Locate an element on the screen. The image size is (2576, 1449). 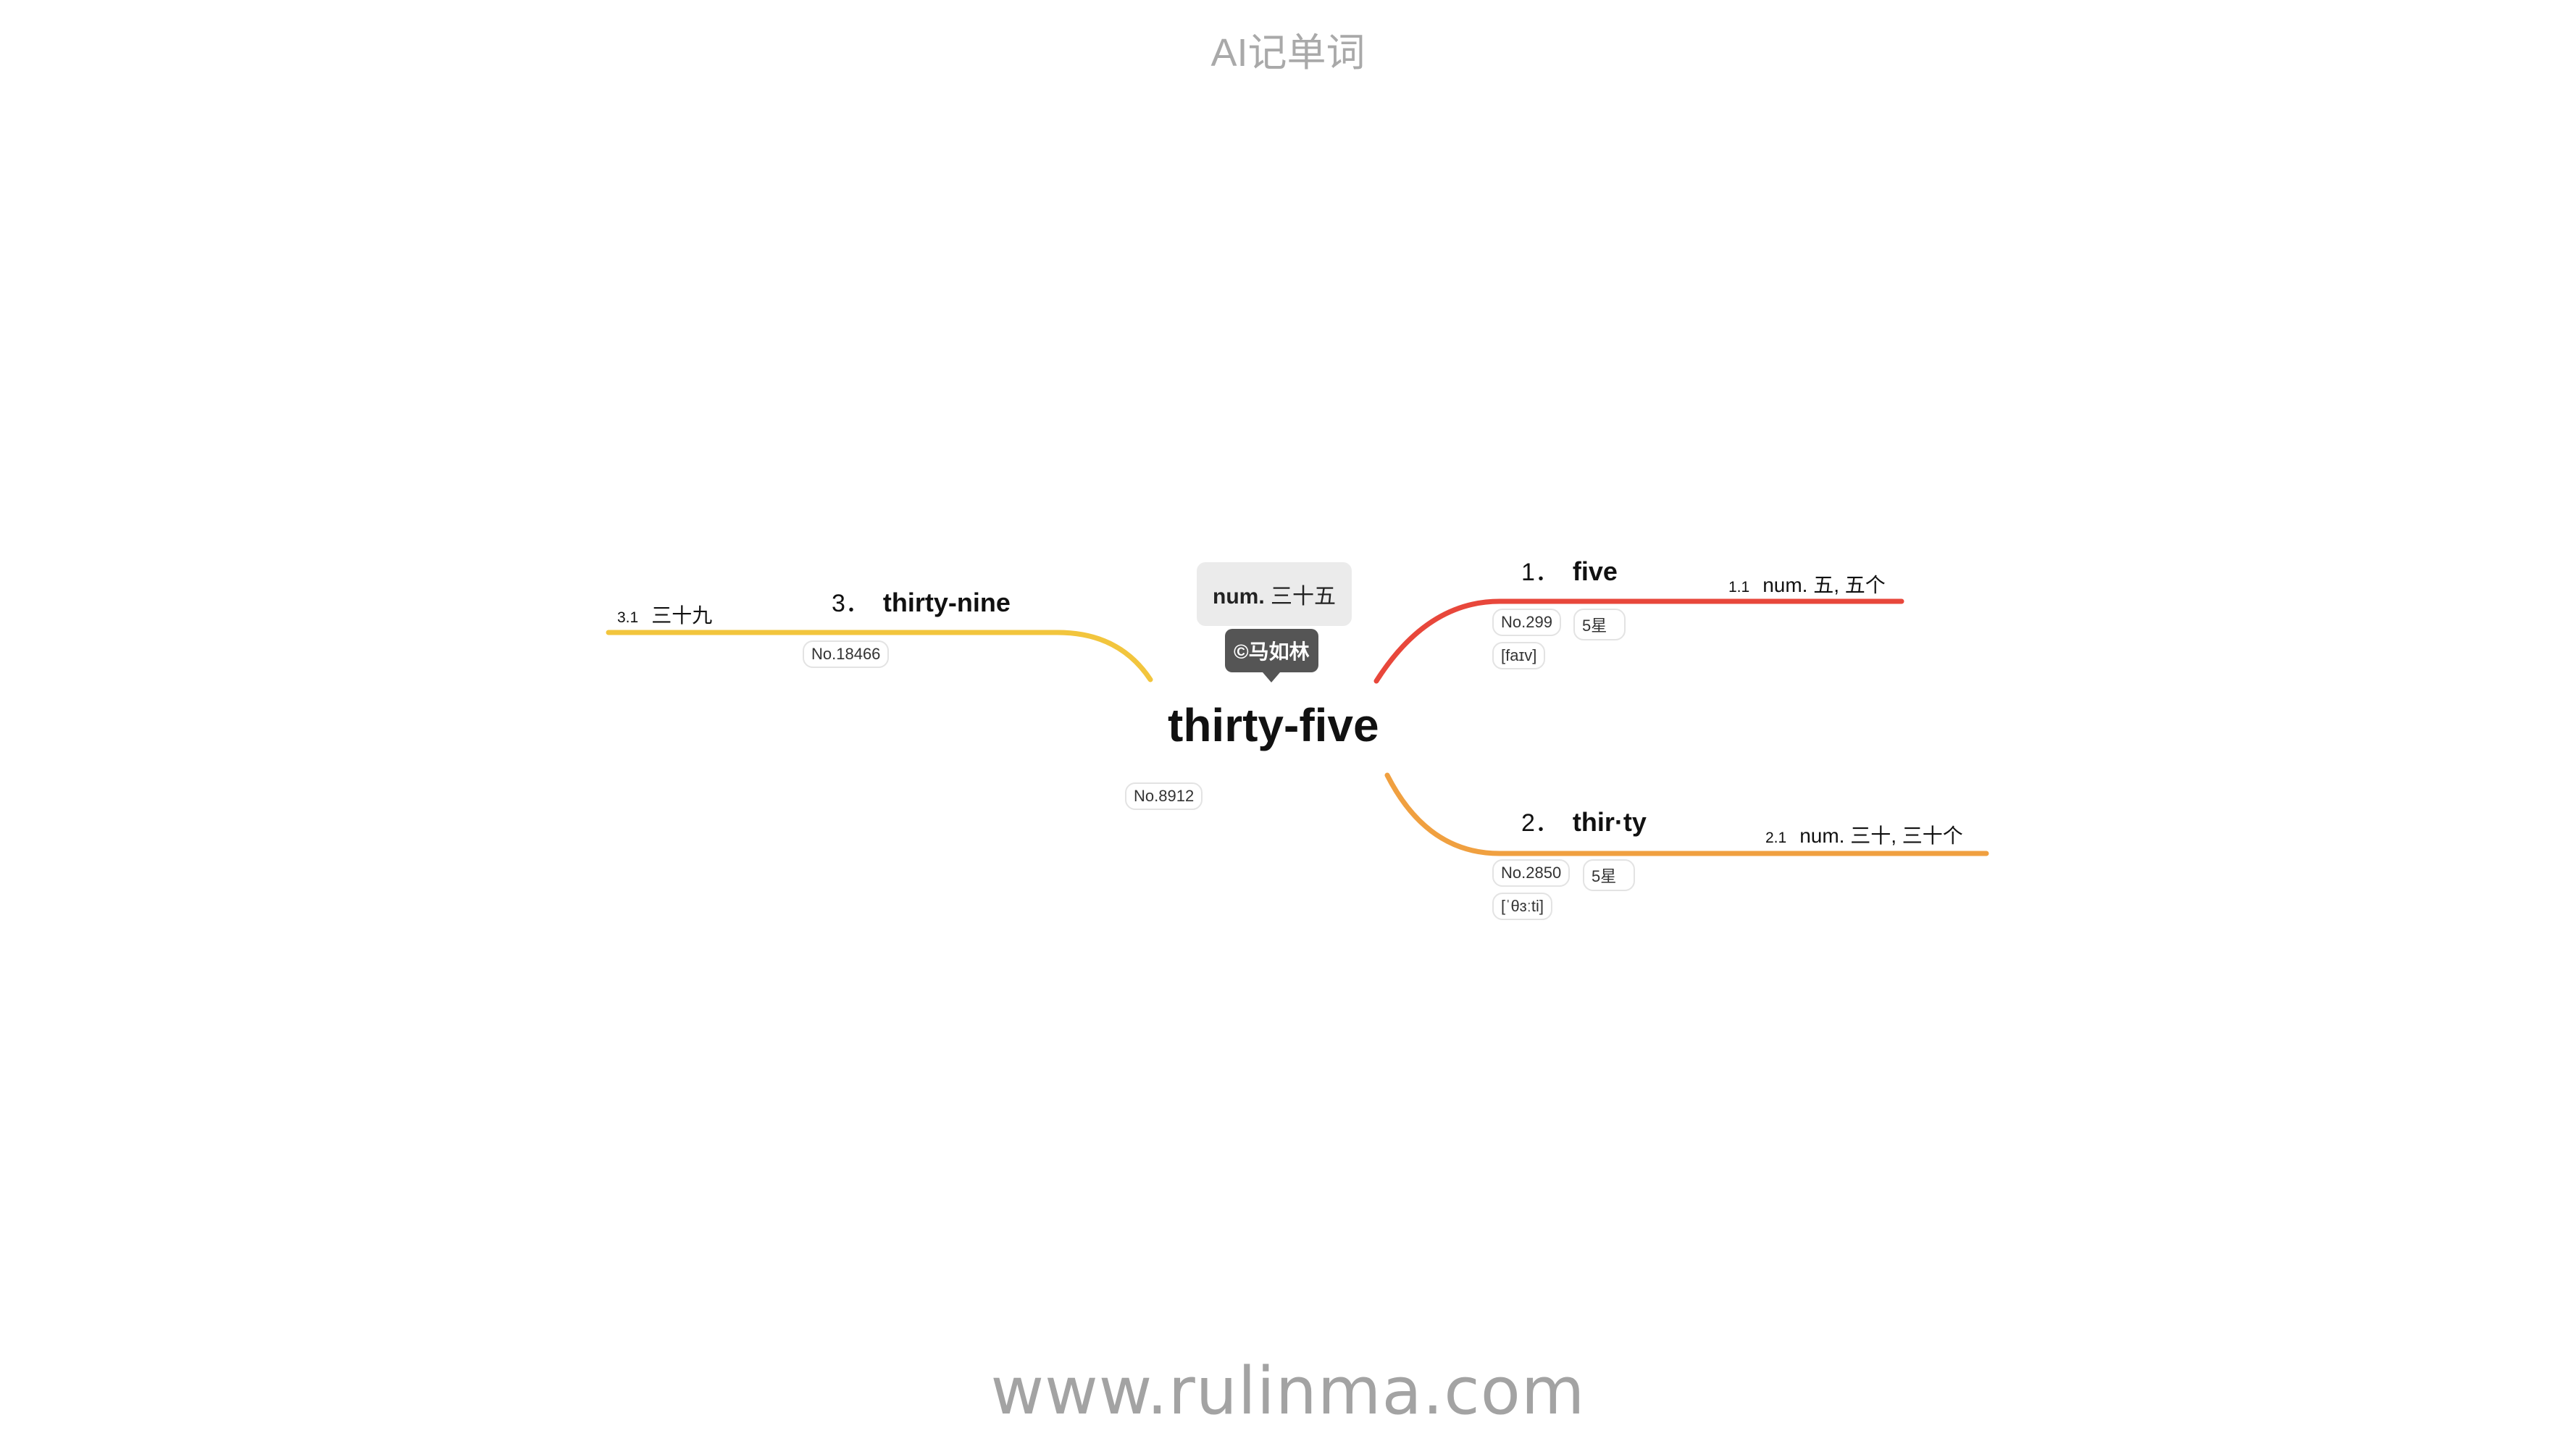
branch-3-title: 3． thirty-nine is located at coordinates (921, 601).